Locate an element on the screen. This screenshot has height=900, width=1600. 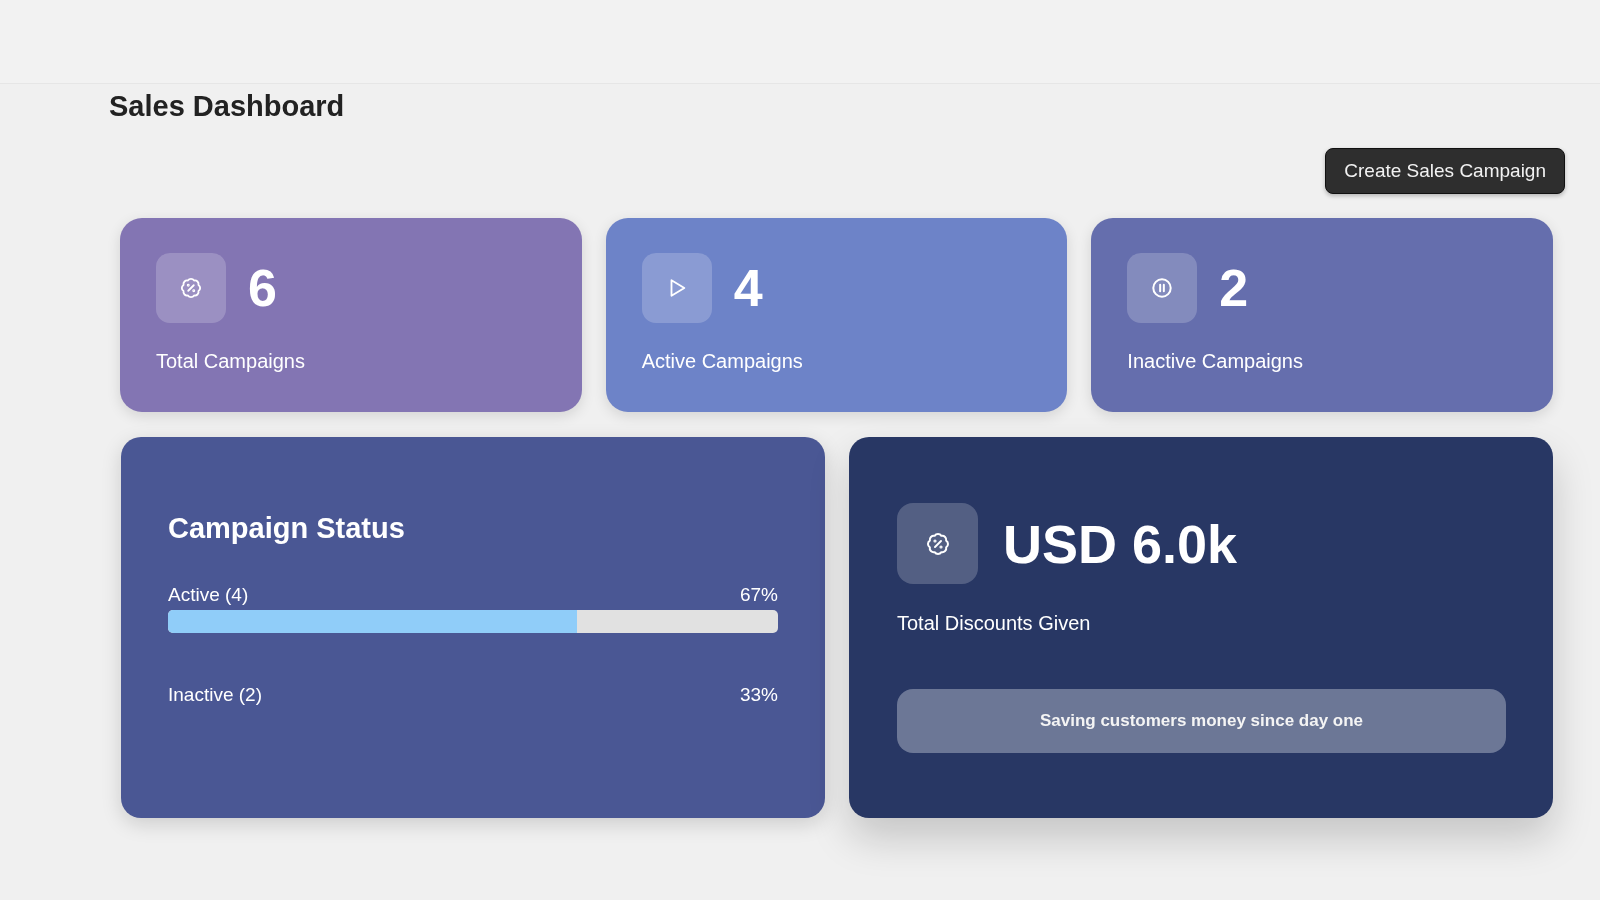
play-icon is located at coordinates (676, 288).